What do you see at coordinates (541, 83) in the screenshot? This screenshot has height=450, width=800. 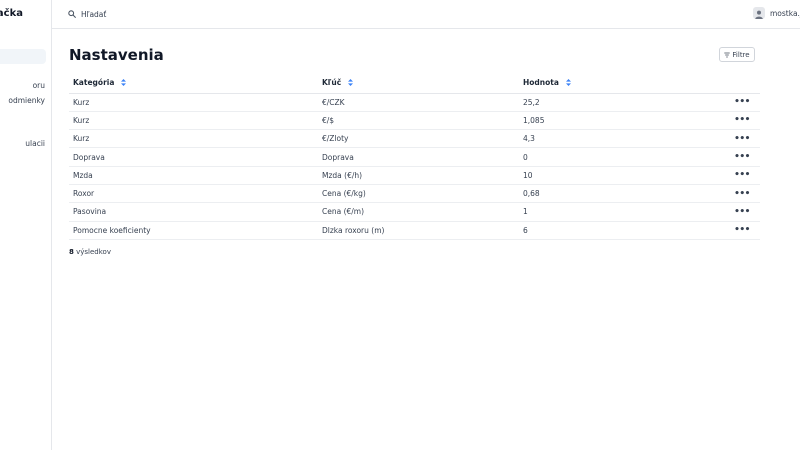 I see `column-header-label: Hodnota` at bounding box center [541, 83].